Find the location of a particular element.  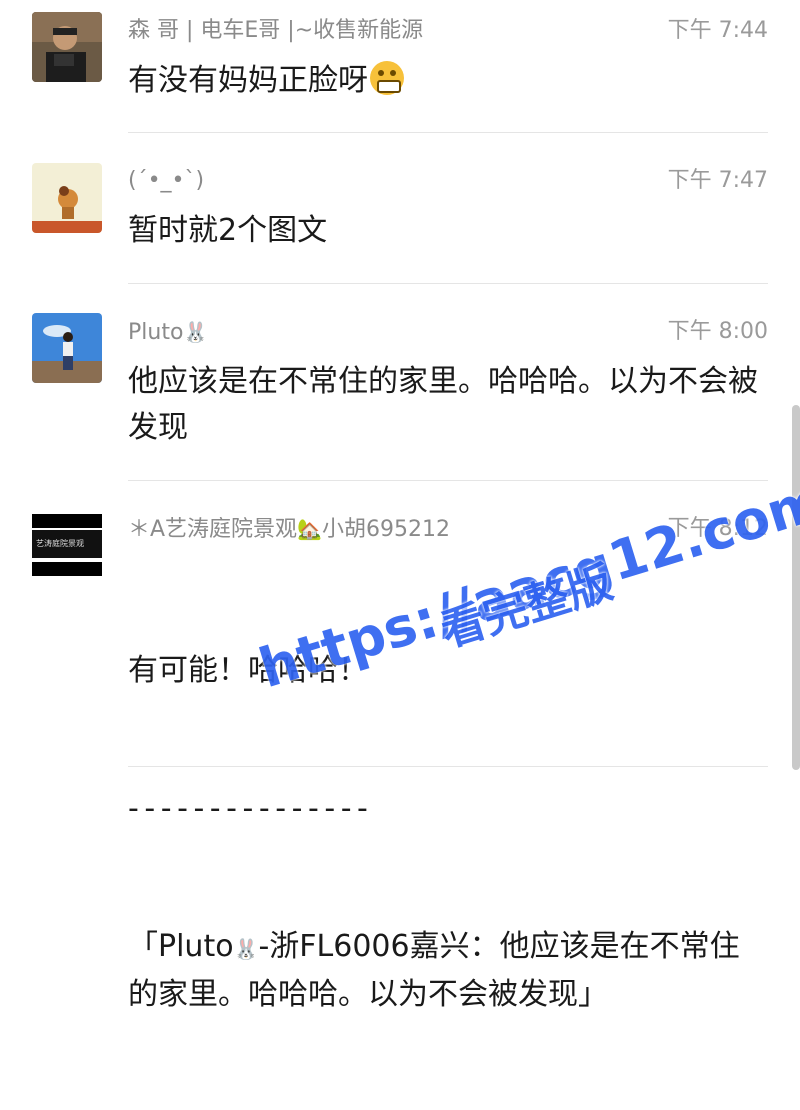

message-text: 他应该是在不常住的家里。哈哈哈。以为不会被发现 is located at coordinates (443, 404).